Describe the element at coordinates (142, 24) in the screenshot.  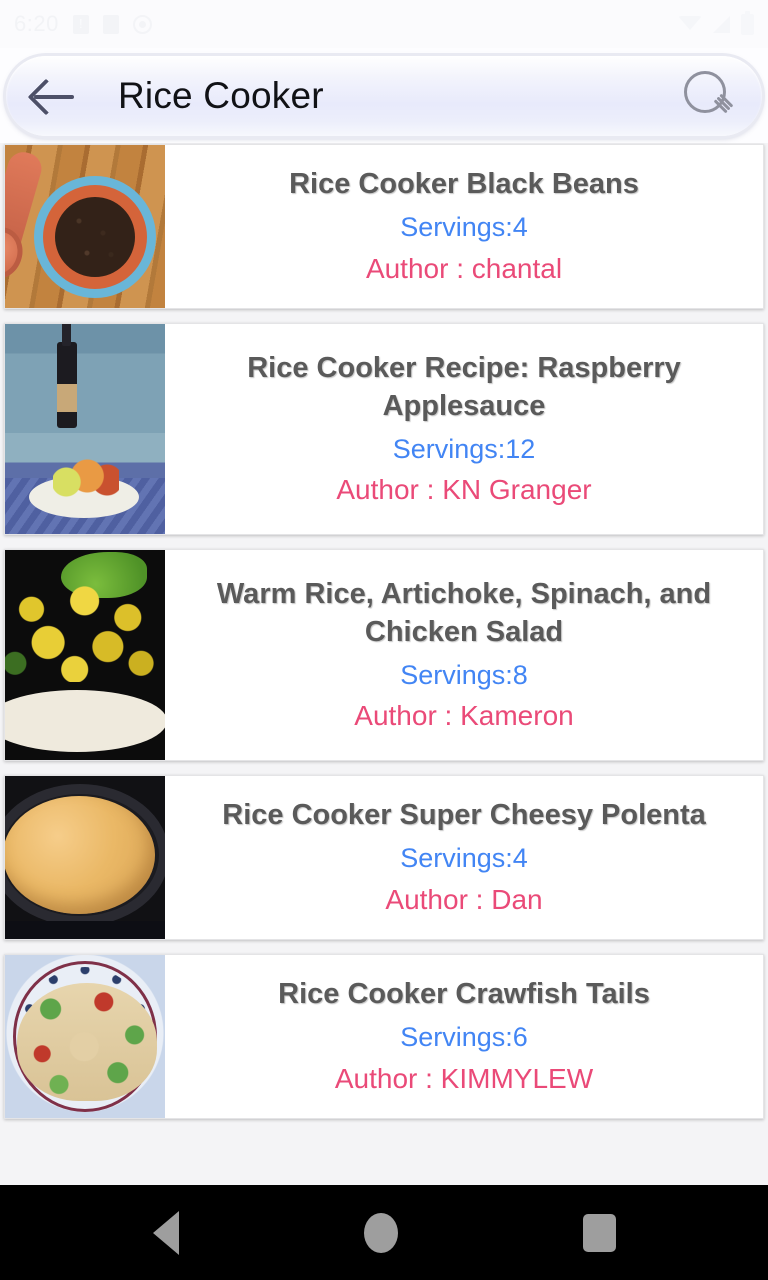
I see `alarm-icon` at that location.